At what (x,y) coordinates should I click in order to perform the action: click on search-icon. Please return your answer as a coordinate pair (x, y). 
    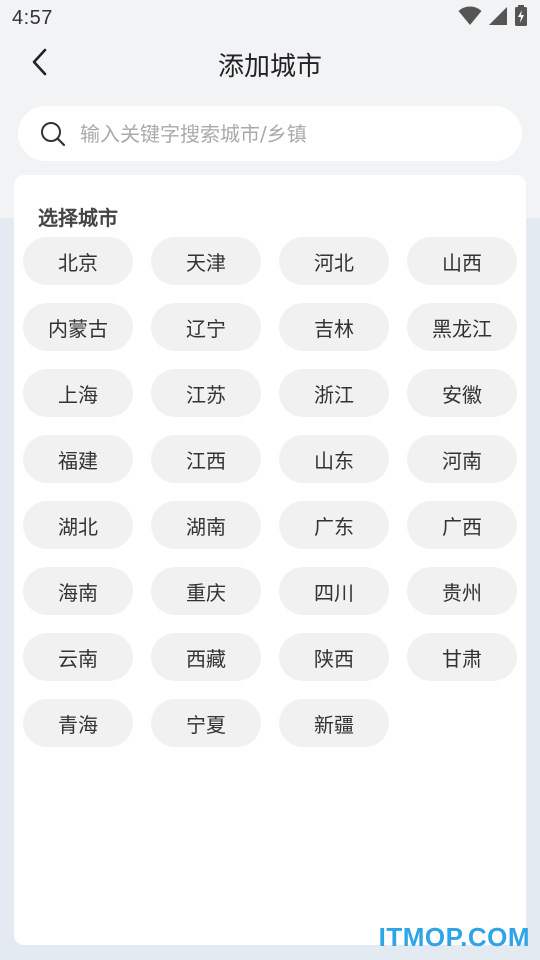
    Looking at the image, I should click on (53, 134).